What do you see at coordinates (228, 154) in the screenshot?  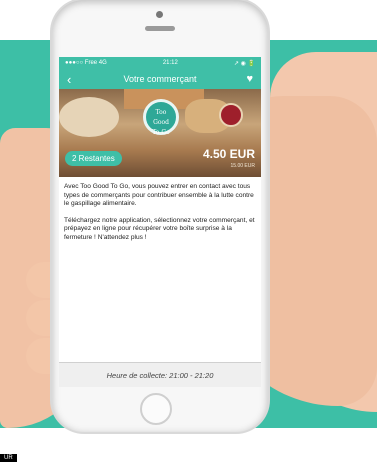 I see `price: 4.50 EUR` at bounding box center [228, 154].